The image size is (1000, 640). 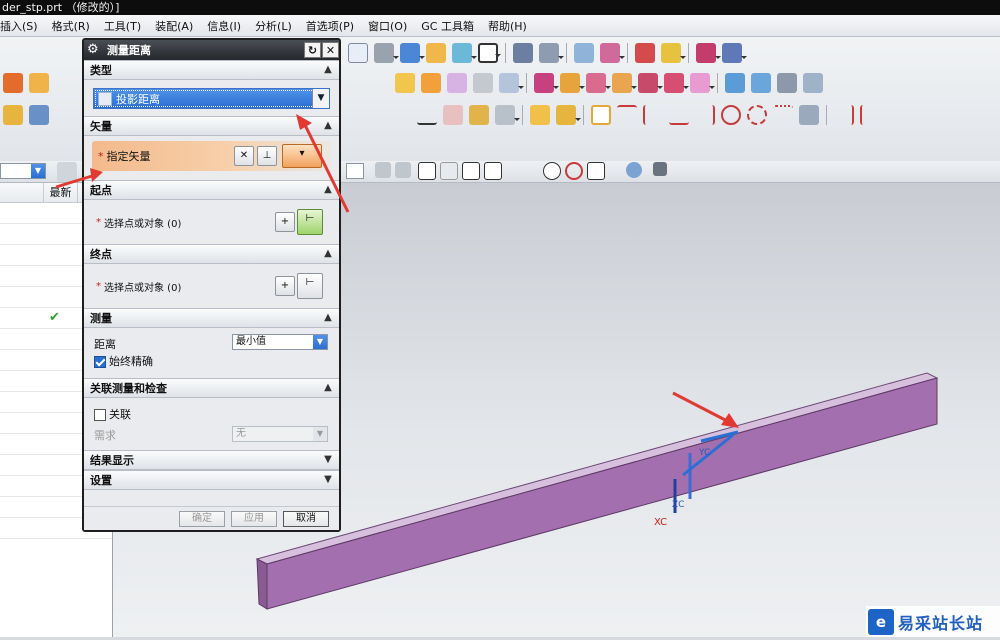 I want to click on cylinder-icon, so click(x=39, y=83).